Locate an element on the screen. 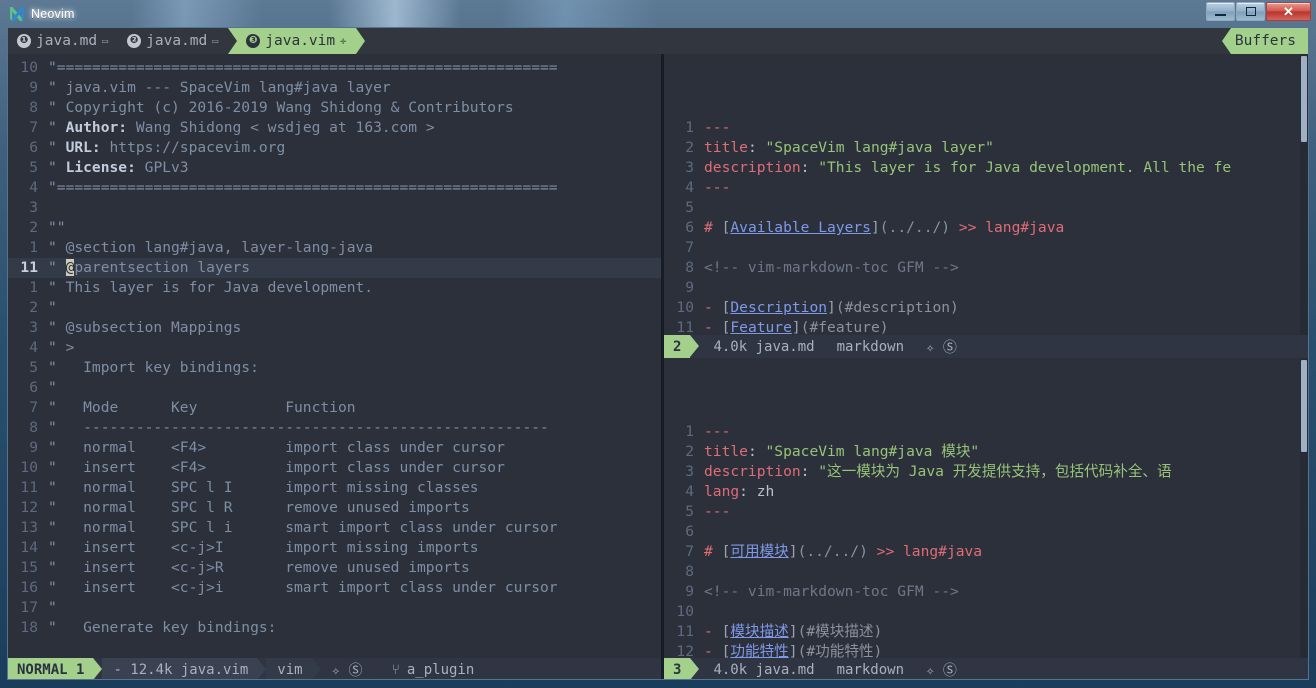 This screenshot has width=1316, height=688. right-top-scrollbar is located at coordinates (1304, 194).